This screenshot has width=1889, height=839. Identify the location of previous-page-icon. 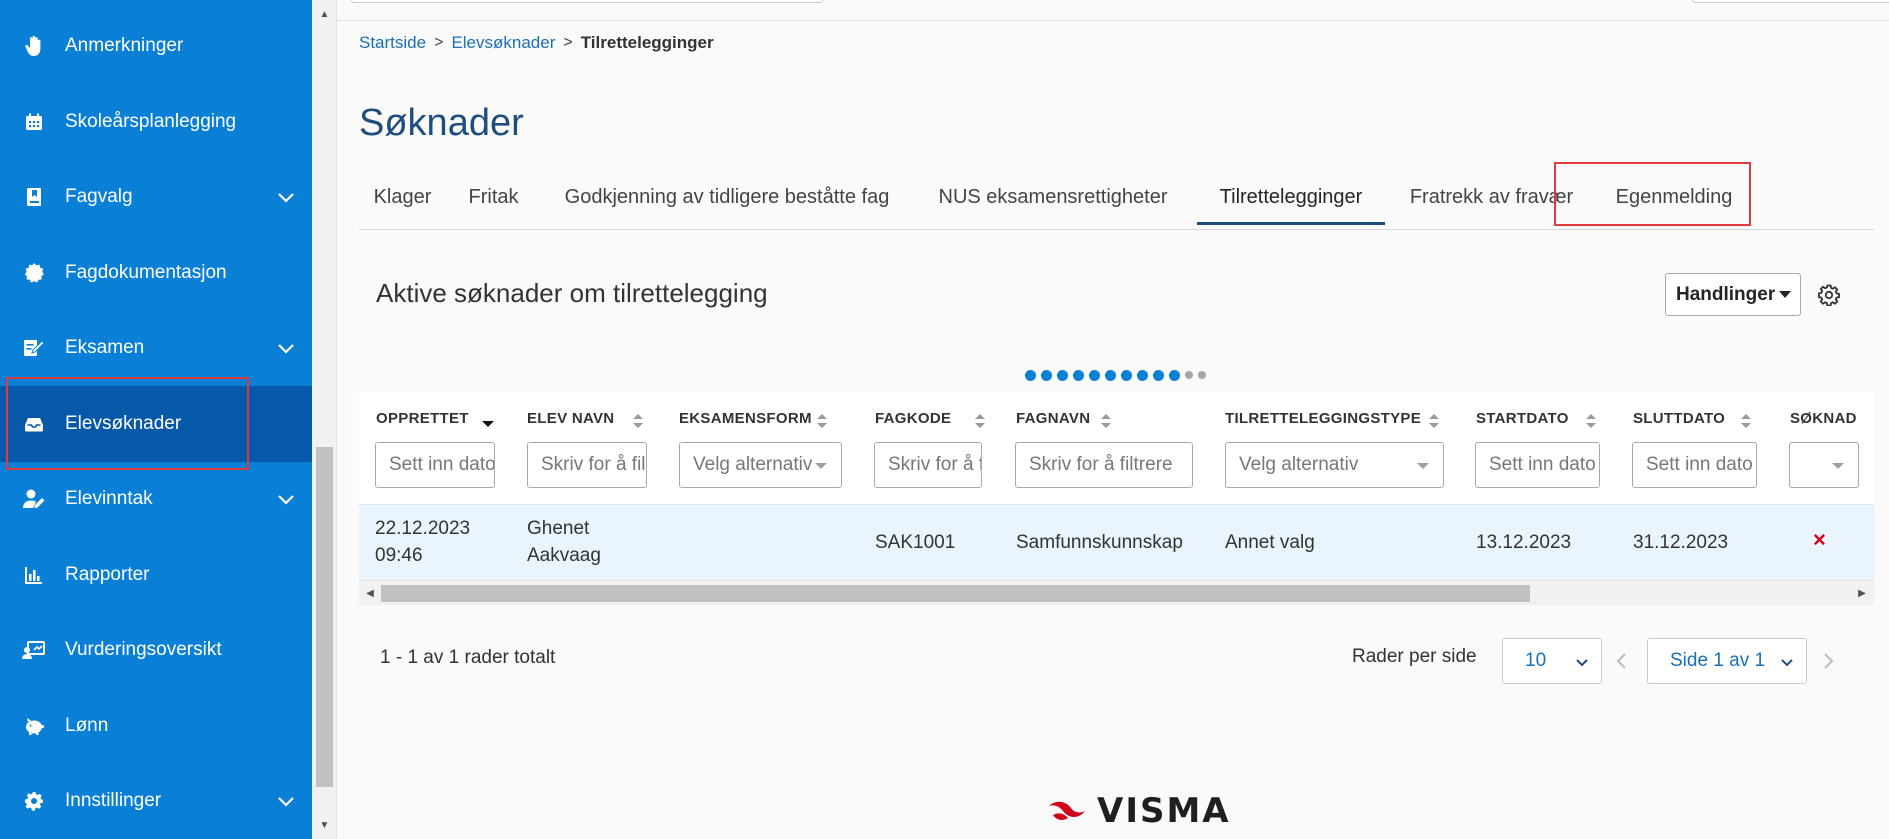
(1622, 661).